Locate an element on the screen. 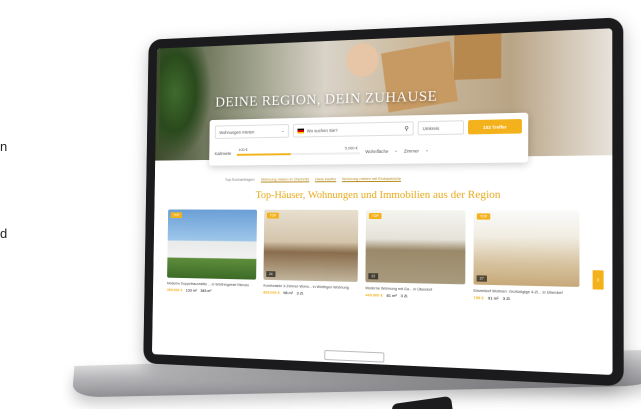  listing-photo: TOP 27 is located at coordinates (526, 248).